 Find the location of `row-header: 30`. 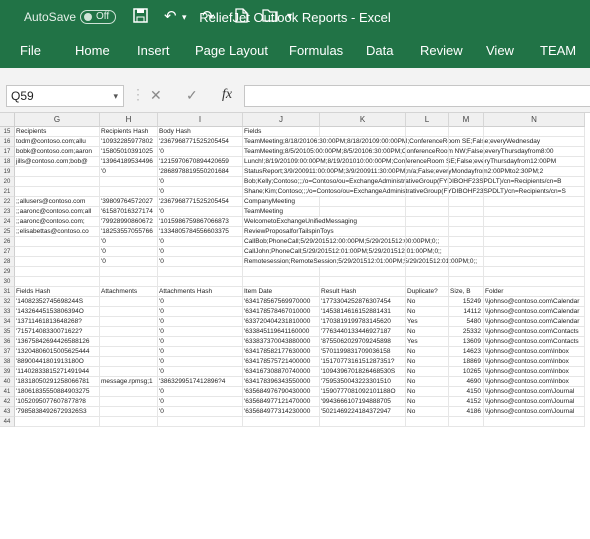

row-header: 30 is located at coordinates (7, 282).